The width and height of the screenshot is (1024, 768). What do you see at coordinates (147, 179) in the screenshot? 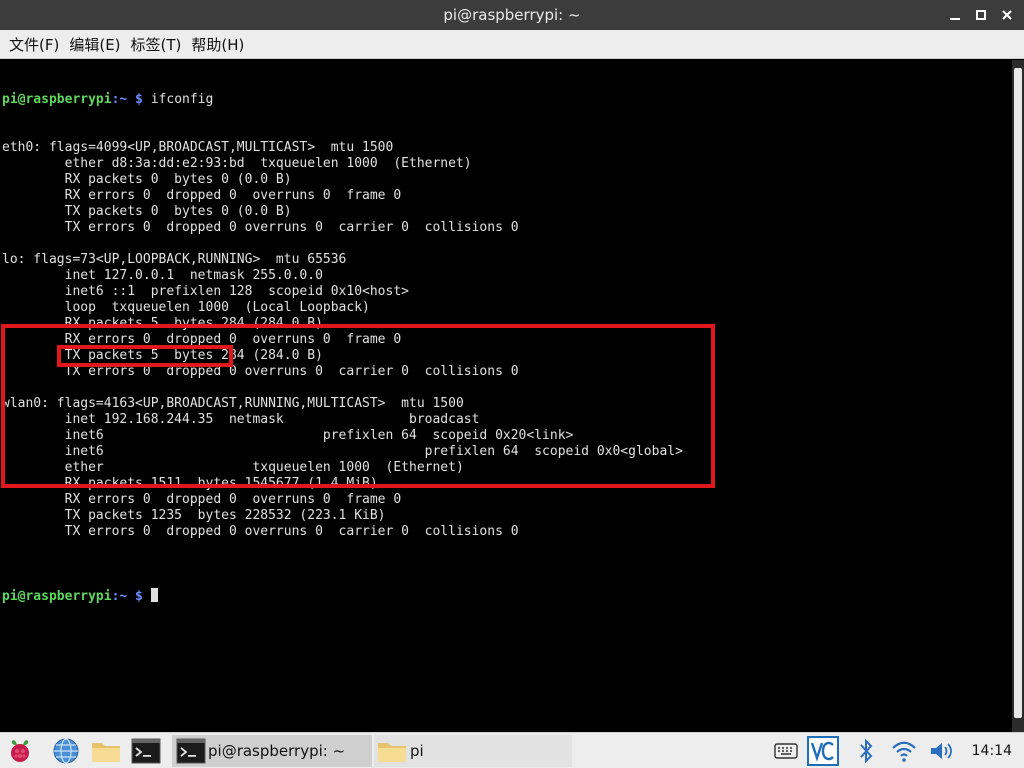
I see `terminal-line: RX packets 0 bytes 0 (0.0 B)` at bounding box center [147, 179].